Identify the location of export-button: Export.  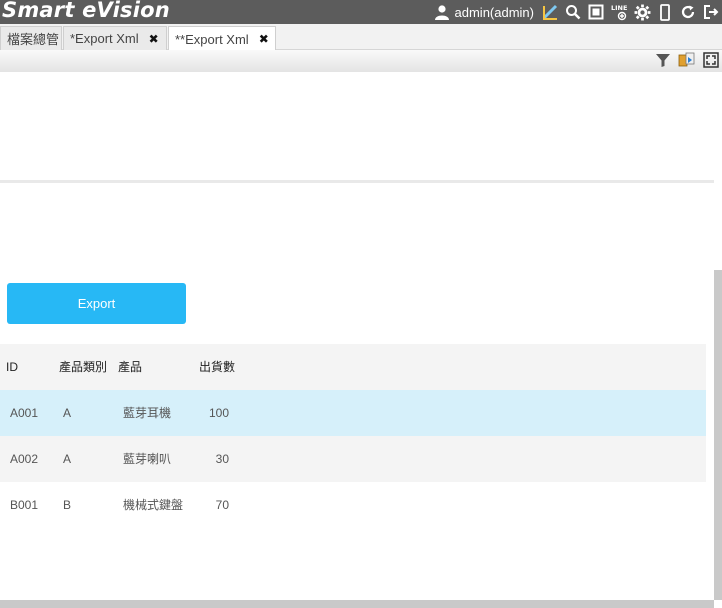
(96, 303).